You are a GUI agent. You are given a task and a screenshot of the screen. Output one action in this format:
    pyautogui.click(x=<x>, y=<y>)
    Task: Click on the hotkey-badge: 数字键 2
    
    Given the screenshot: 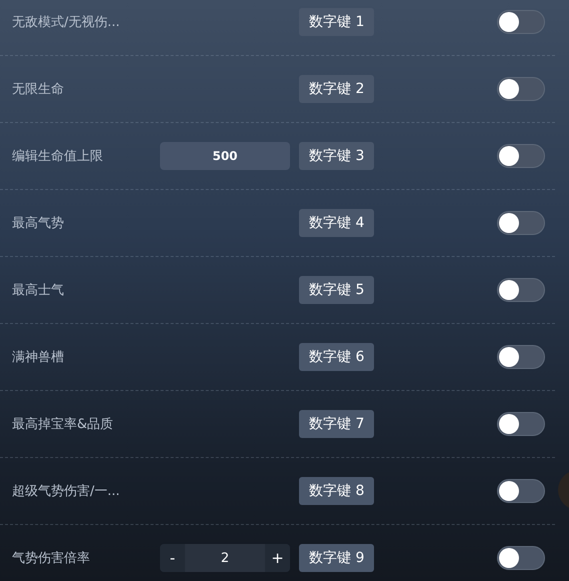 What is the action you would take?
    pyautogui.click(x=336, y=89)
    